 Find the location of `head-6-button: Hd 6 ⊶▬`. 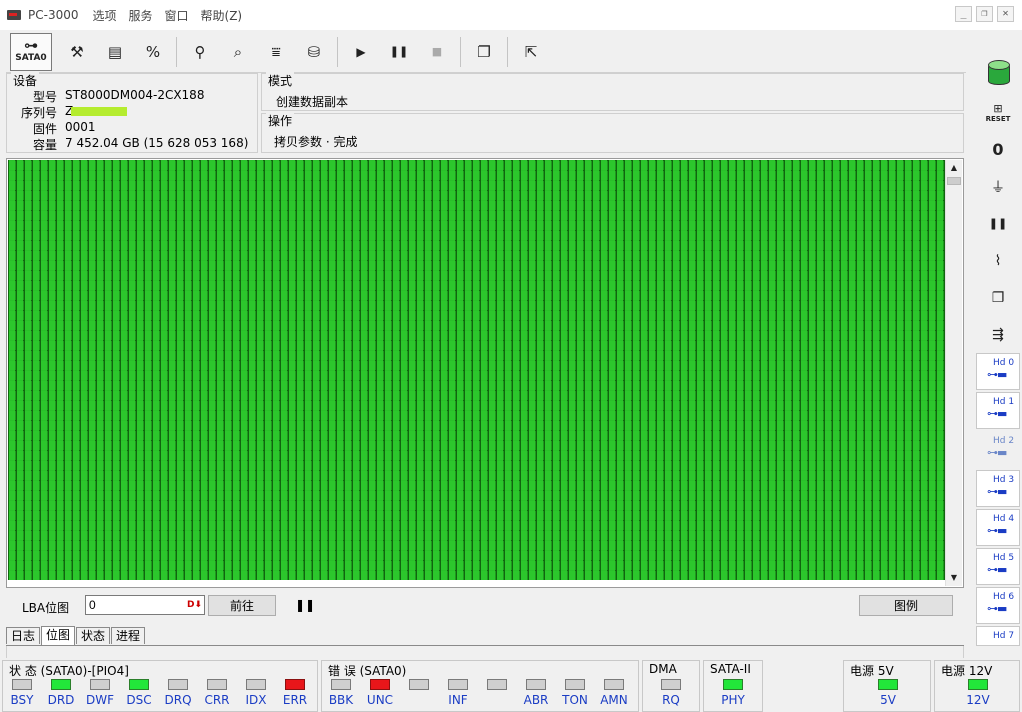

head-6-button: Hd 6 ⊶▬ is located at coordinates (998, 605).